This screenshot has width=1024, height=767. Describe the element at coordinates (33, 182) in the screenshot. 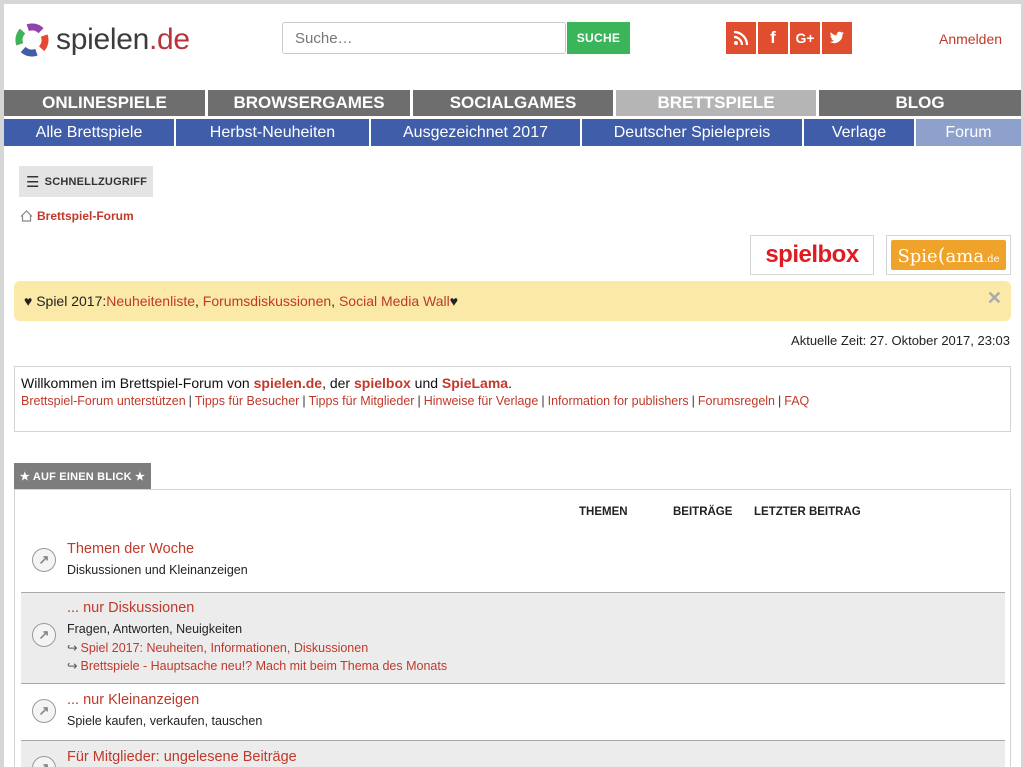

I see `menu-icon: ☰` at that location.